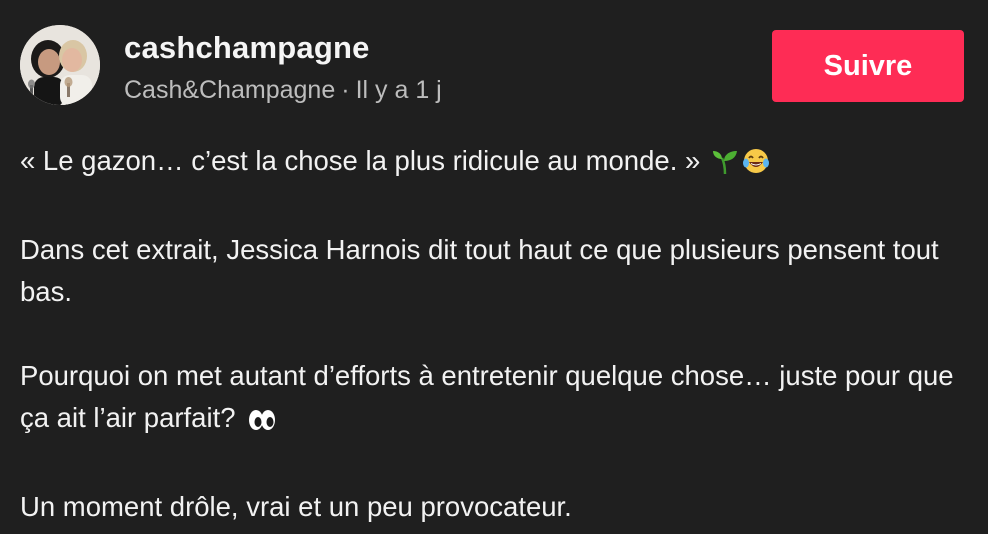 Image resolution: width=988 pixels, height=534 pixels. I want to click on display-name: Cash&Champagne, so click(229, 90).